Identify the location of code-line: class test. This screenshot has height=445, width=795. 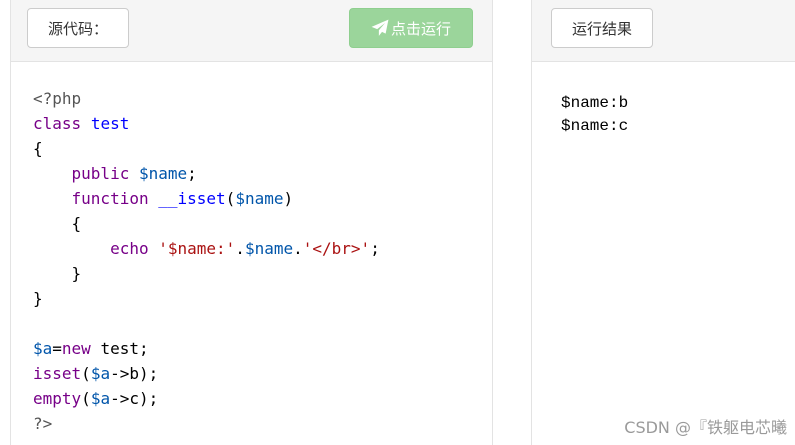
(206, 123).